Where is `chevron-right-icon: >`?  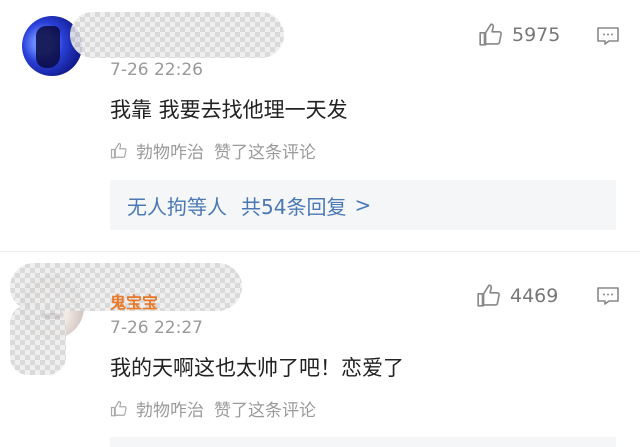 chevron-right-icon: > is located at coordinates (363, 205).